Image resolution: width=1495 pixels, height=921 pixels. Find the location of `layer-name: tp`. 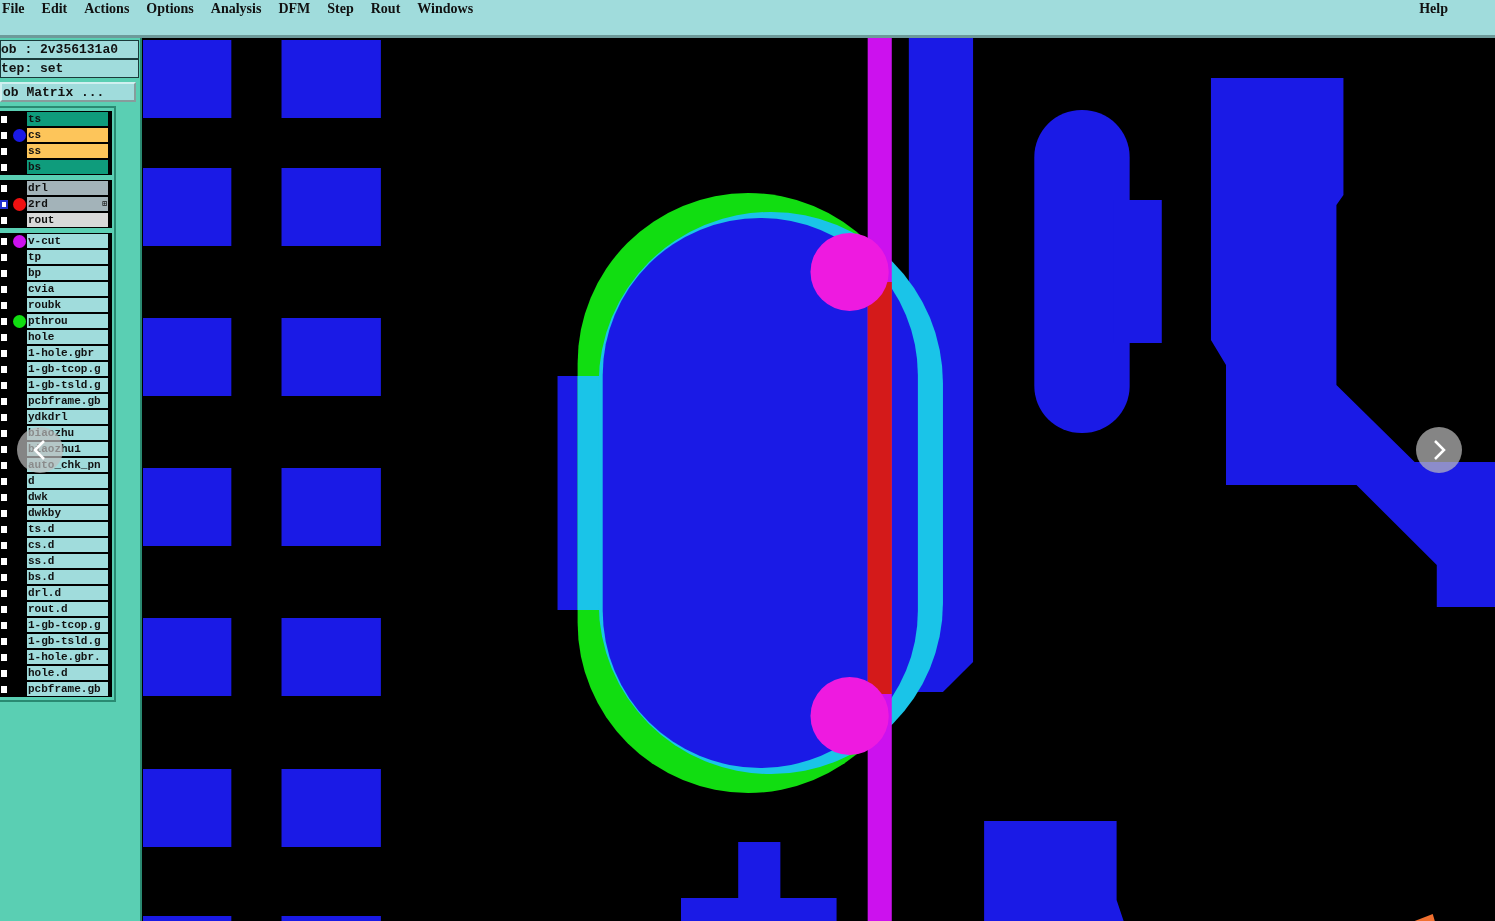

layer-name: tp is located at coordinates (67, 257).